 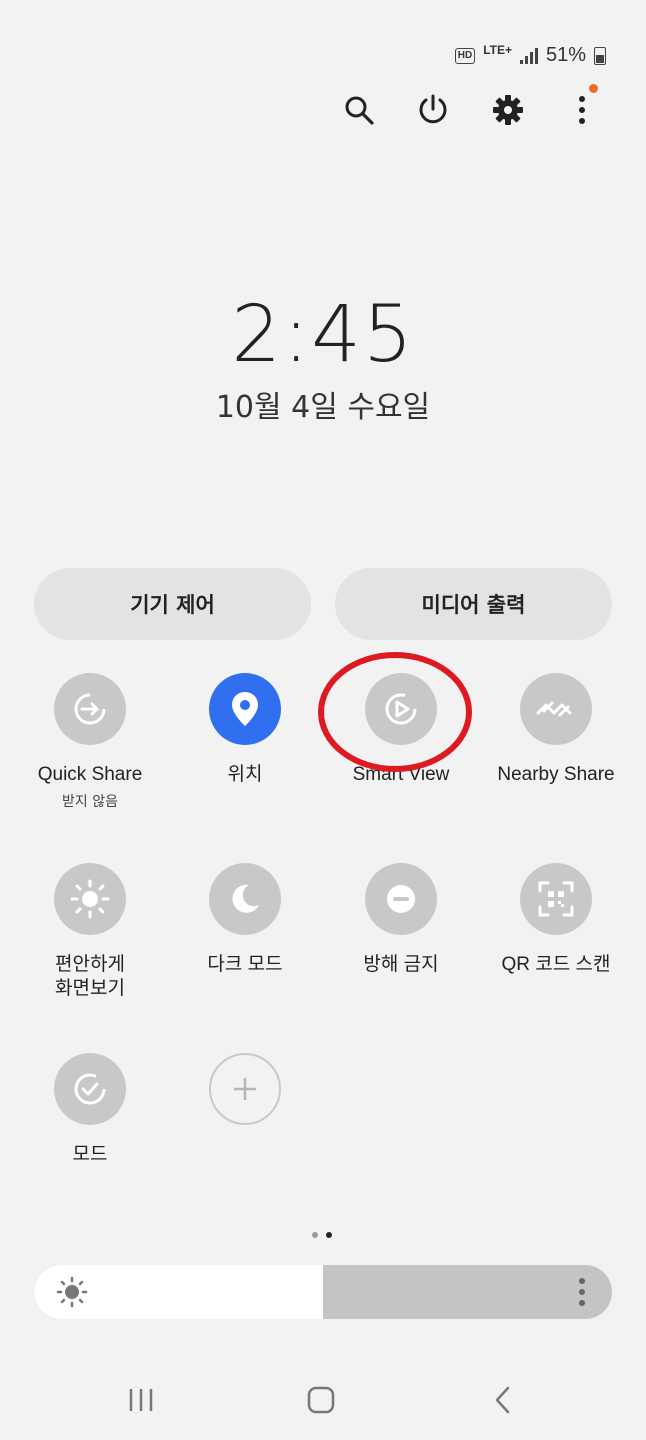 I want to click on tile-do-not-disturb: 방해 금지, so click(x=401, y=920).